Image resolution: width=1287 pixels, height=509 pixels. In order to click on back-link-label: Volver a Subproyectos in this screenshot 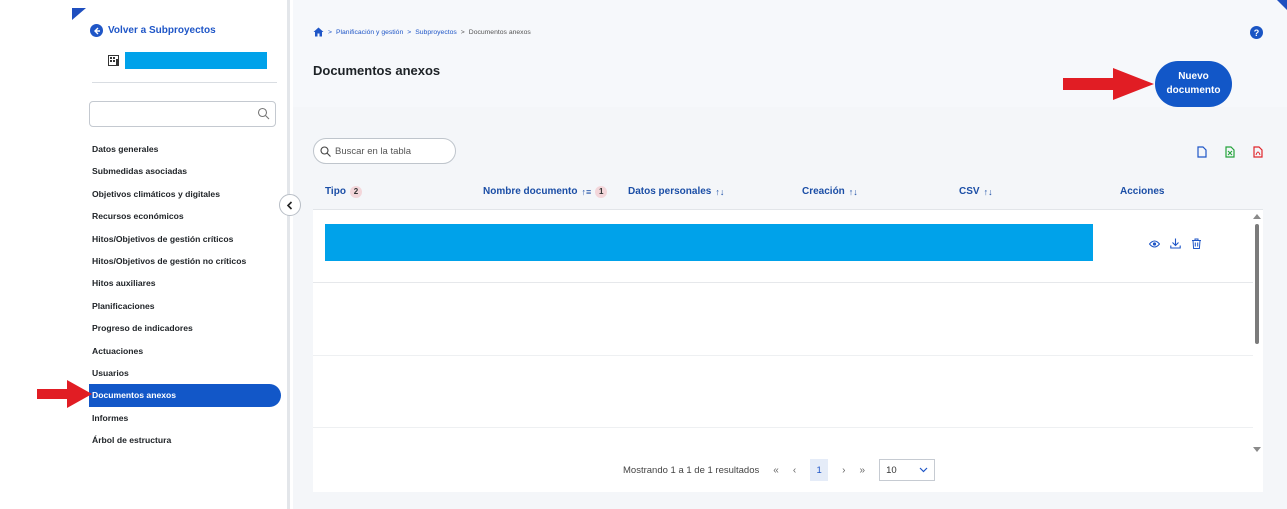, I will do `click(162, 30)`.